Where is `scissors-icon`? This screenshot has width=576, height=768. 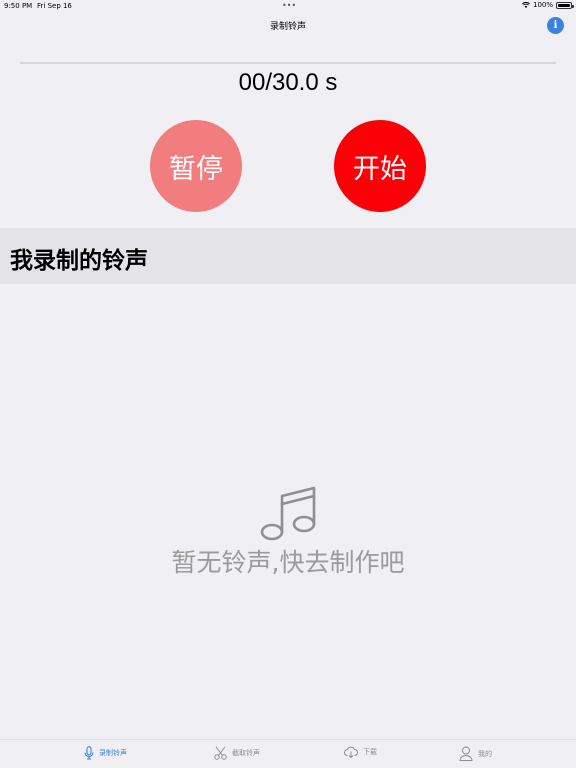 scissors-icon is located at coordinates (220, 753).